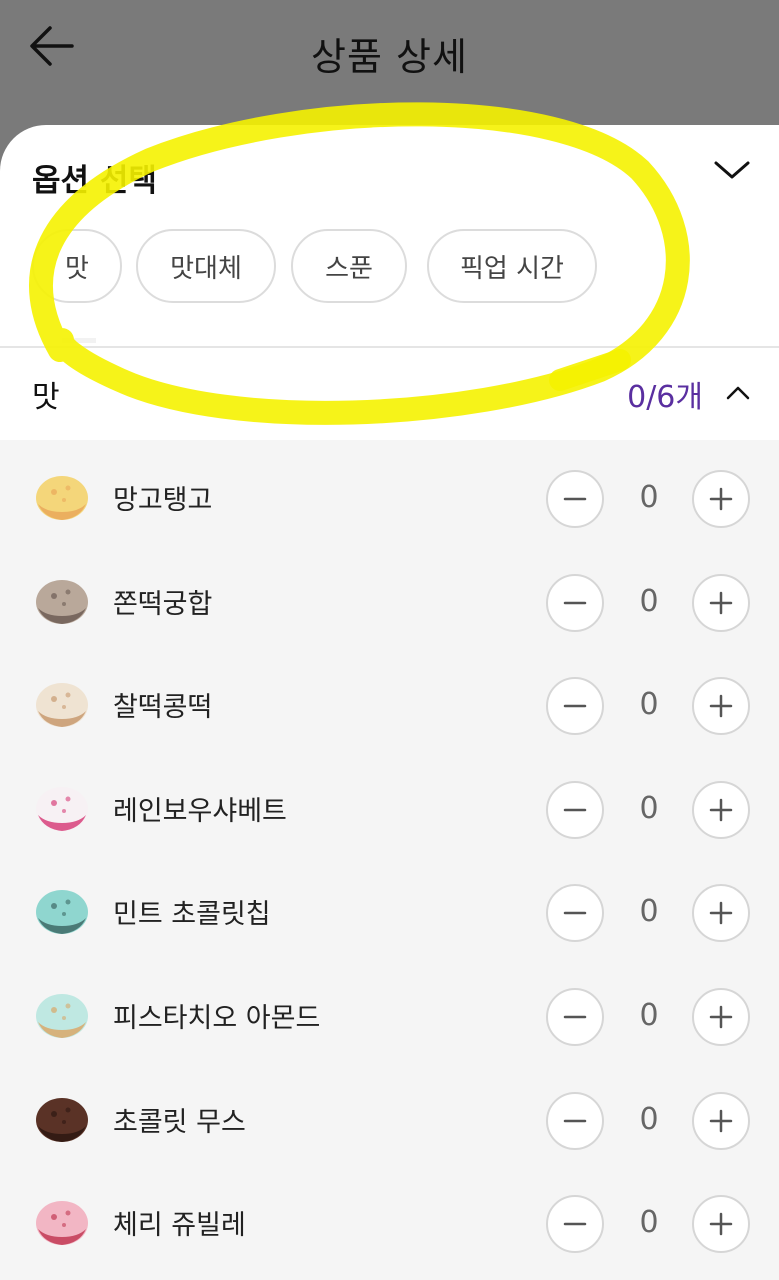 The height and width of the screenshot is (1280, 779). Describe the element at coordinates (389, 394) in the screenshot. I see `flavor-section-header: 맛 0/6개` at that location.